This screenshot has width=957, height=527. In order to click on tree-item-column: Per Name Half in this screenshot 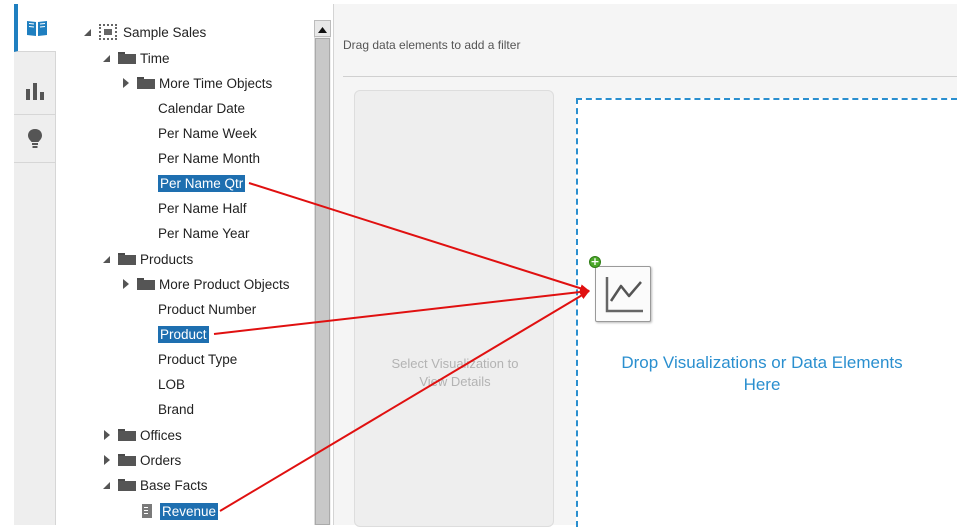, I will do `click(193, 208)`.